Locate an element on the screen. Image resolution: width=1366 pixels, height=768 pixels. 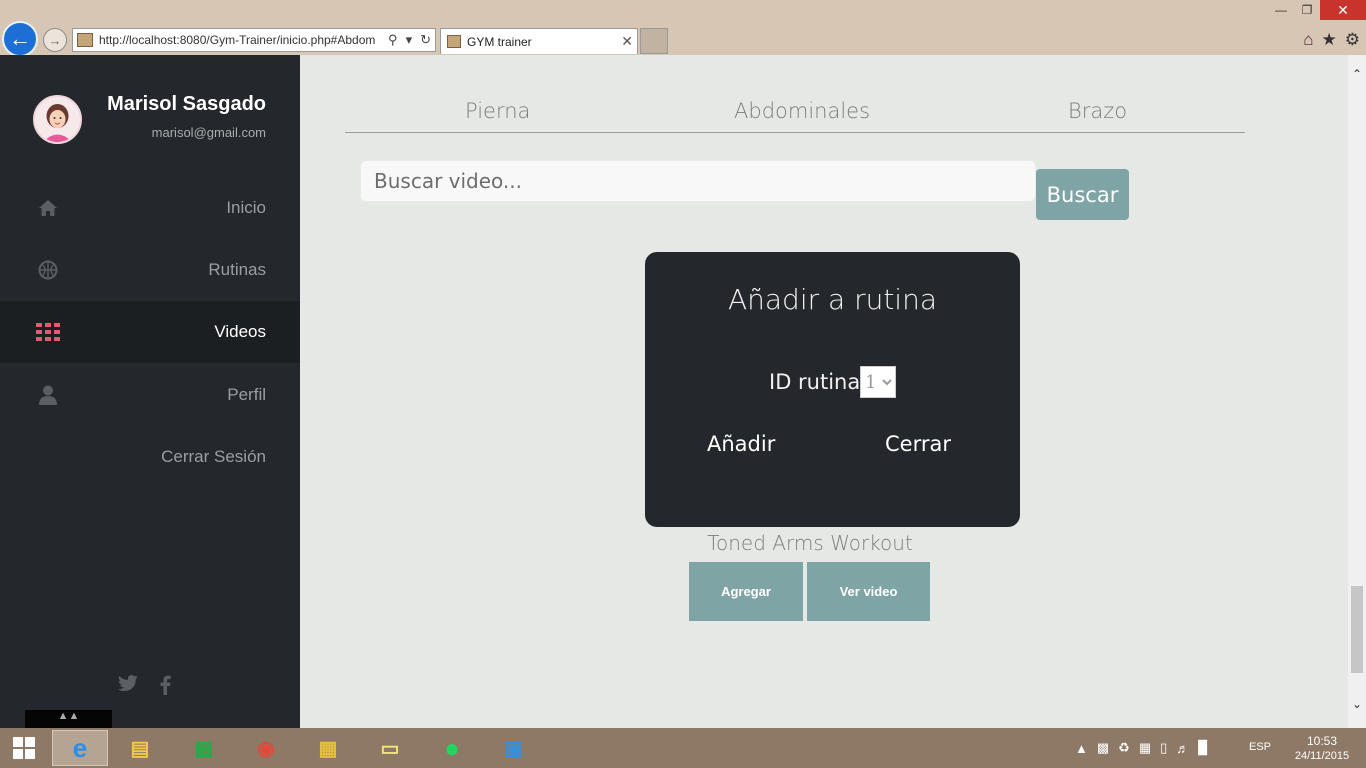
view-video-button: Ver video is located at coordinates (868, 591).